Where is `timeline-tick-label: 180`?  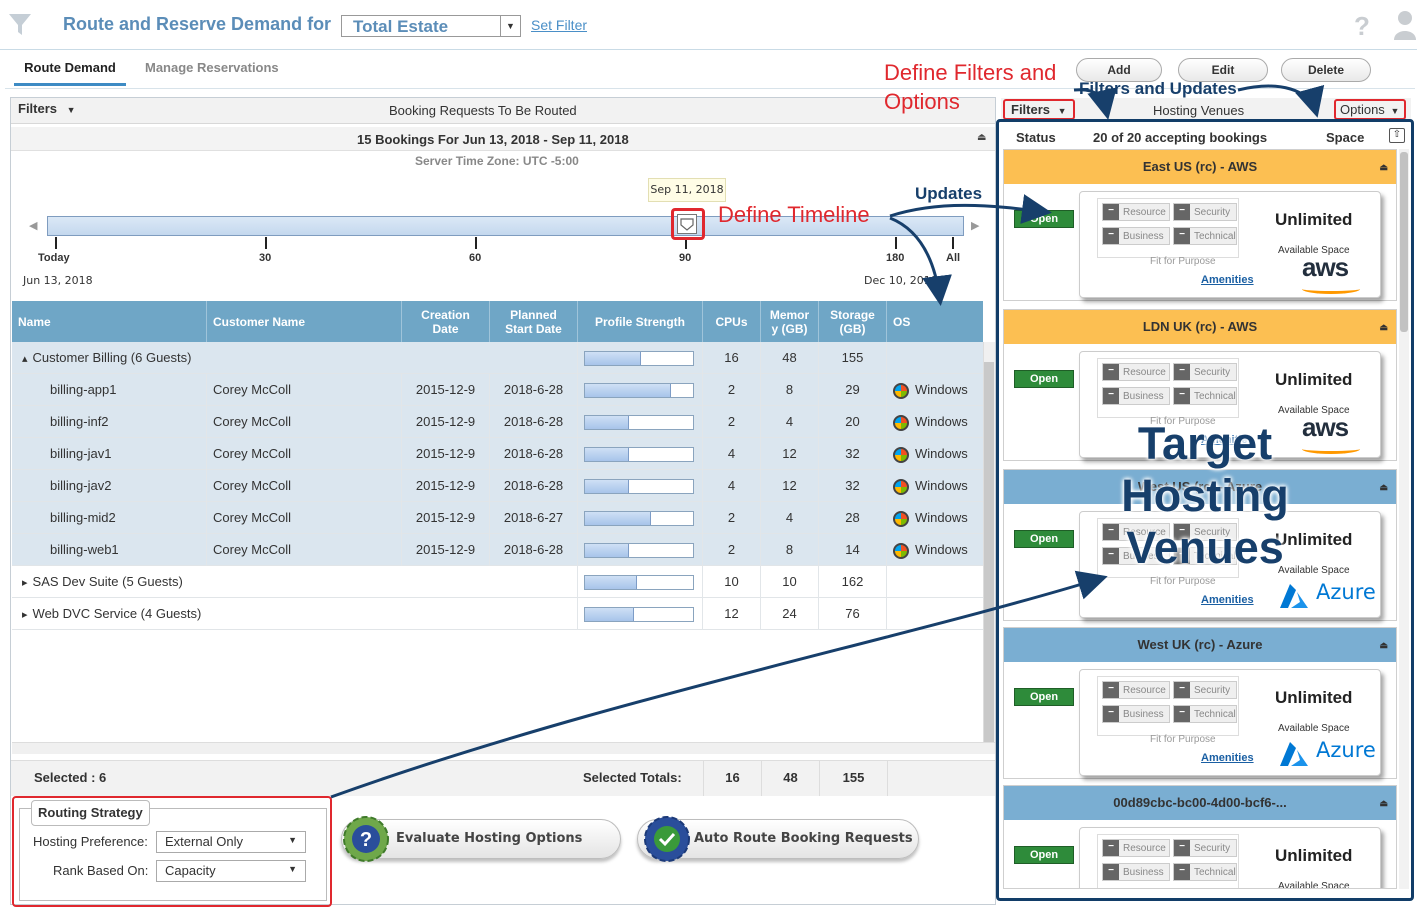 timeline-tick-label: 180 is located at coordinates (895, 258).